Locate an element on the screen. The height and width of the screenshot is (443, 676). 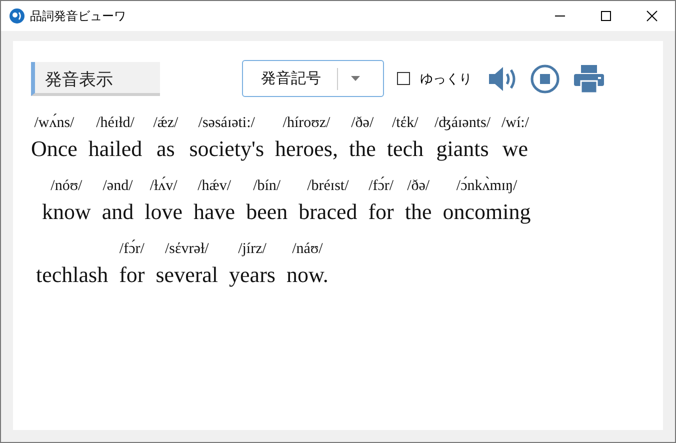
phonetic-transcription: /bín/ is located at coordinates (267, 187).